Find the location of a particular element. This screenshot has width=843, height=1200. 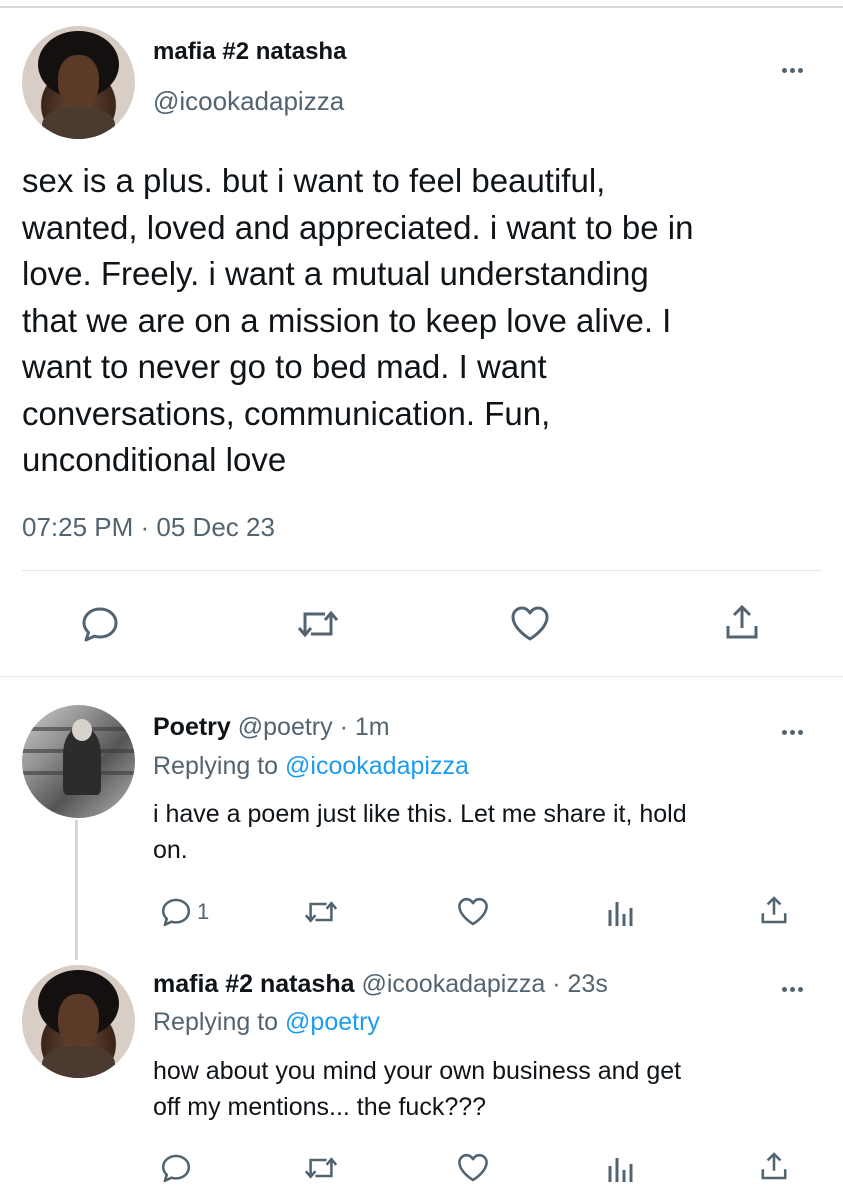

mention-link: @icookadapizza is located at coordinates (377, 766).